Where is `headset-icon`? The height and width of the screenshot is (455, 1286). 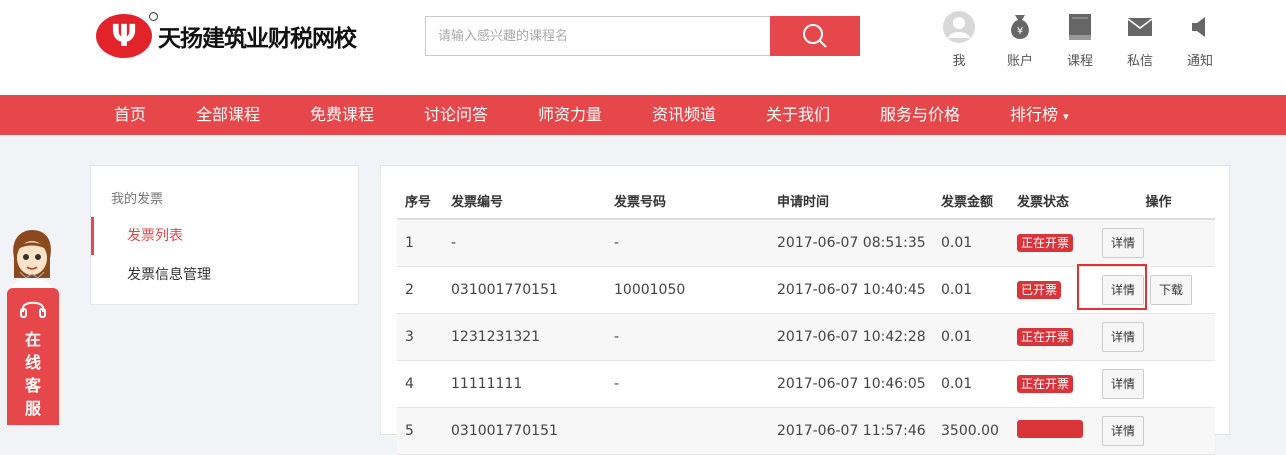
headset-icon is located at coordinates (33, 309).